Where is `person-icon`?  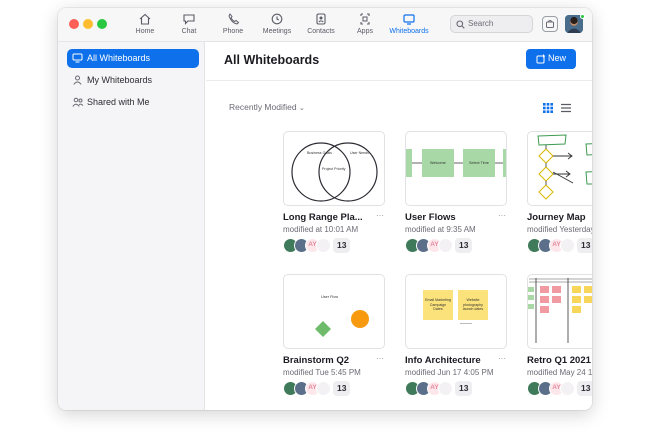
person-icon is located at coordinates (77, 80).